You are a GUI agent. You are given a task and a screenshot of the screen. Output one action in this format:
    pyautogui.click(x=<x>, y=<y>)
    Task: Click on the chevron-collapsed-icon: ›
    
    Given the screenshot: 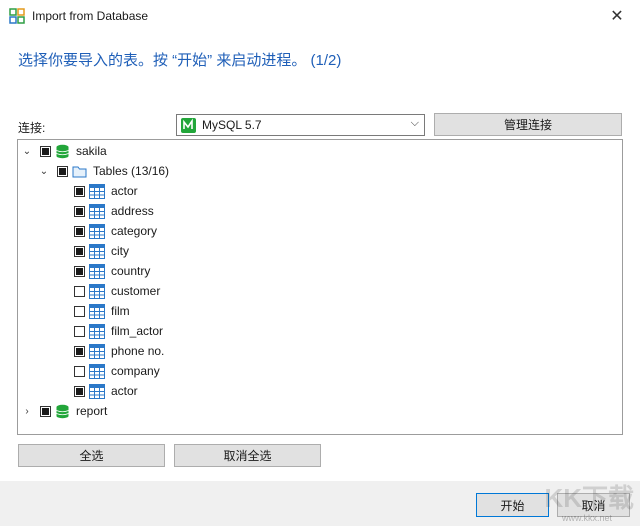 What is the action you would take?
    pyautogui.click(x=27, y=411)
    